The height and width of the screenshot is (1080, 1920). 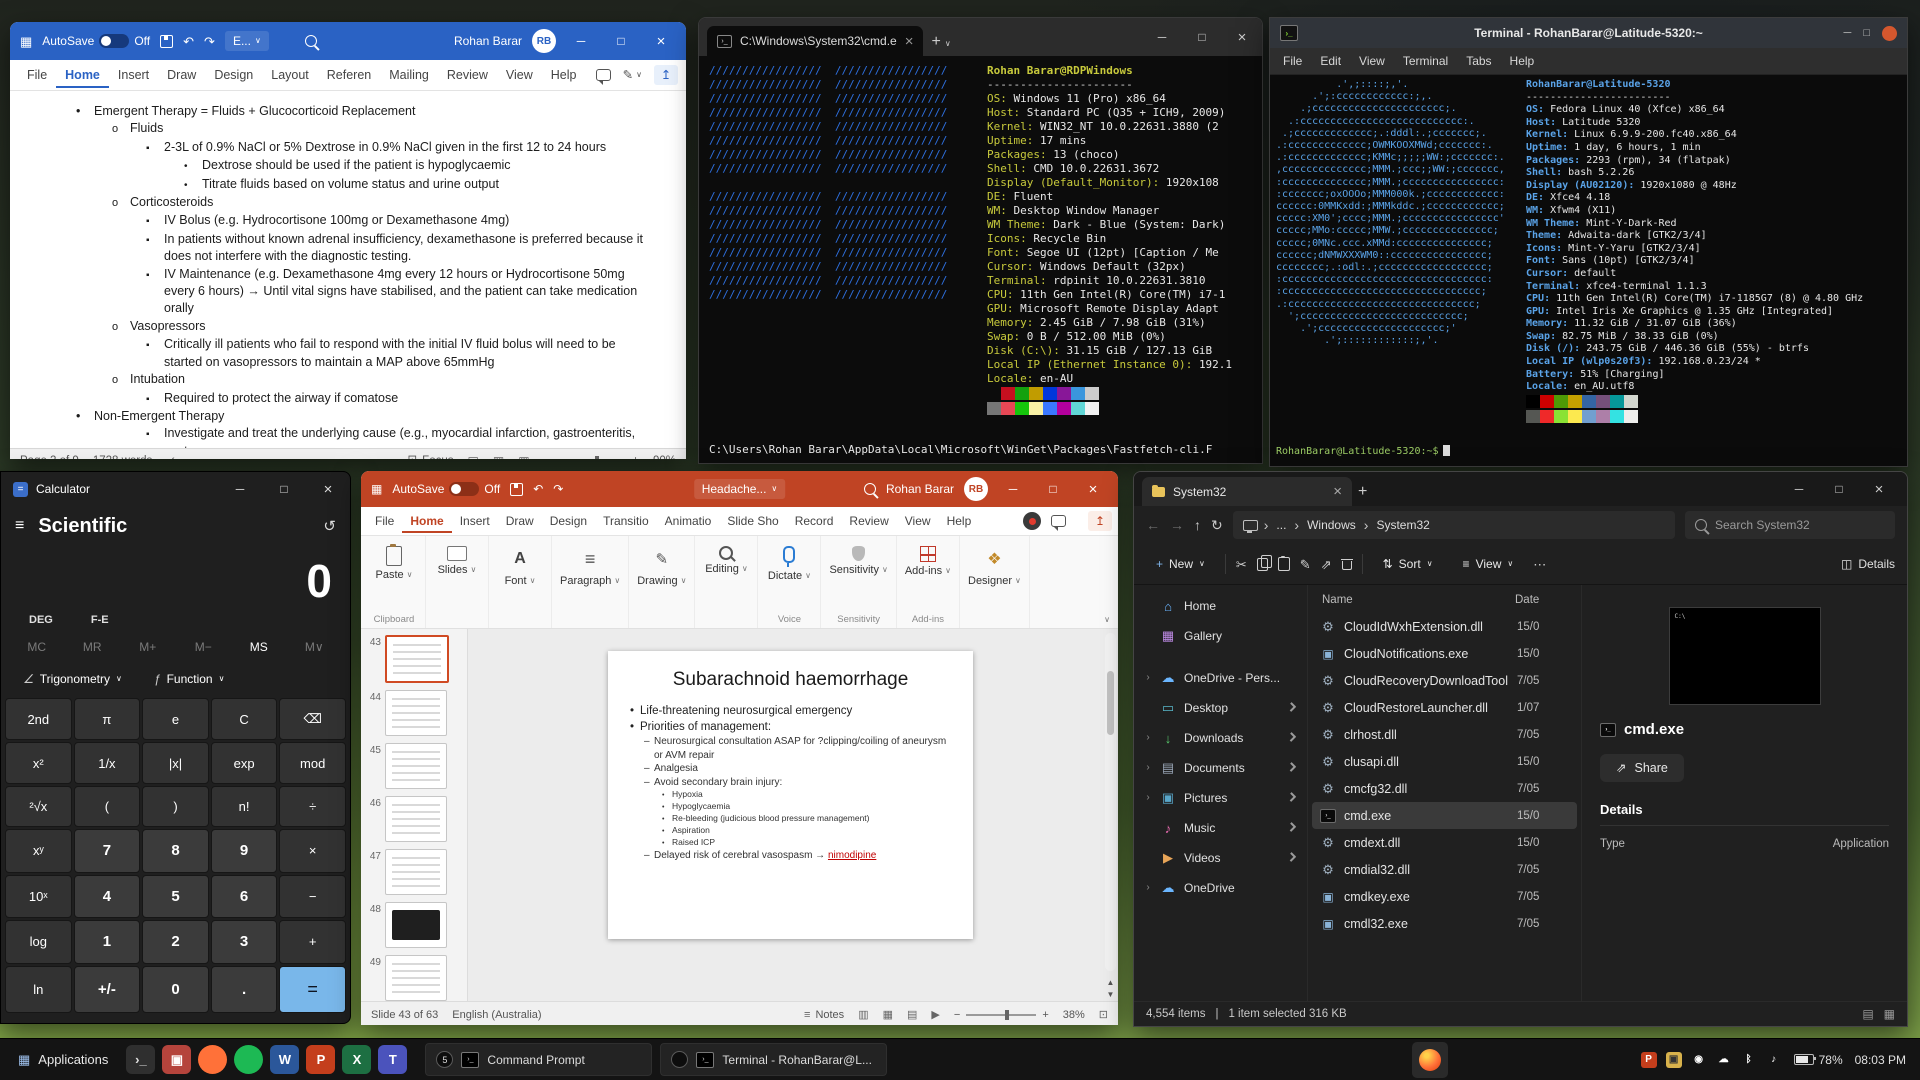 I want to click on ribbon-tab: Transitio, so click(x=626, y=521).